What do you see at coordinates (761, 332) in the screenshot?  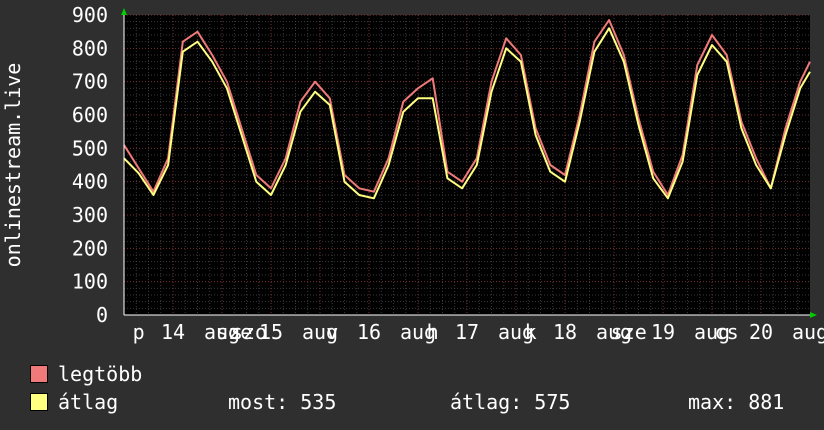 I see `x-tick-label: 20` at bounding box center [761, 332].